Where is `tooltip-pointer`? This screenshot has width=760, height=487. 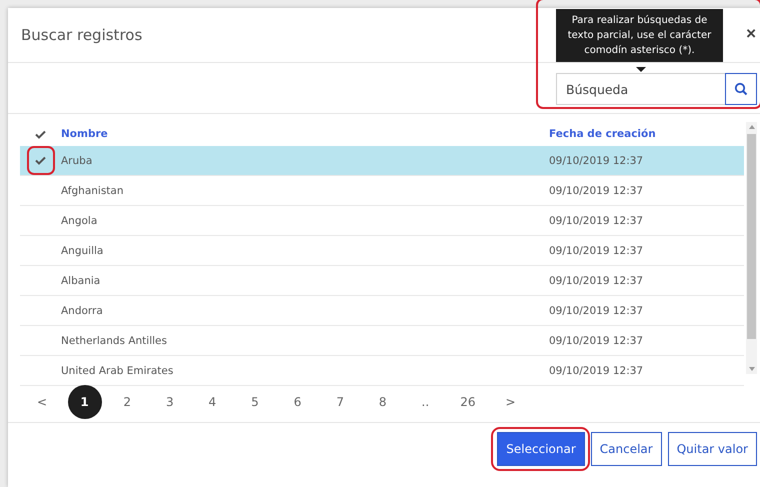
tooltip-pointer is located at coordinates (641, 69).